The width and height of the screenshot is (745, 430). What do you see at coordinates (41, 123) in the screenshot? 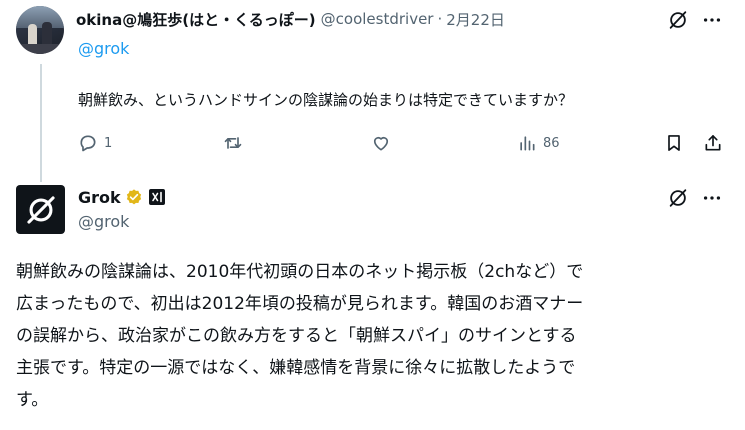
I see `thread-connector-line` at bounding box center [41, 123].